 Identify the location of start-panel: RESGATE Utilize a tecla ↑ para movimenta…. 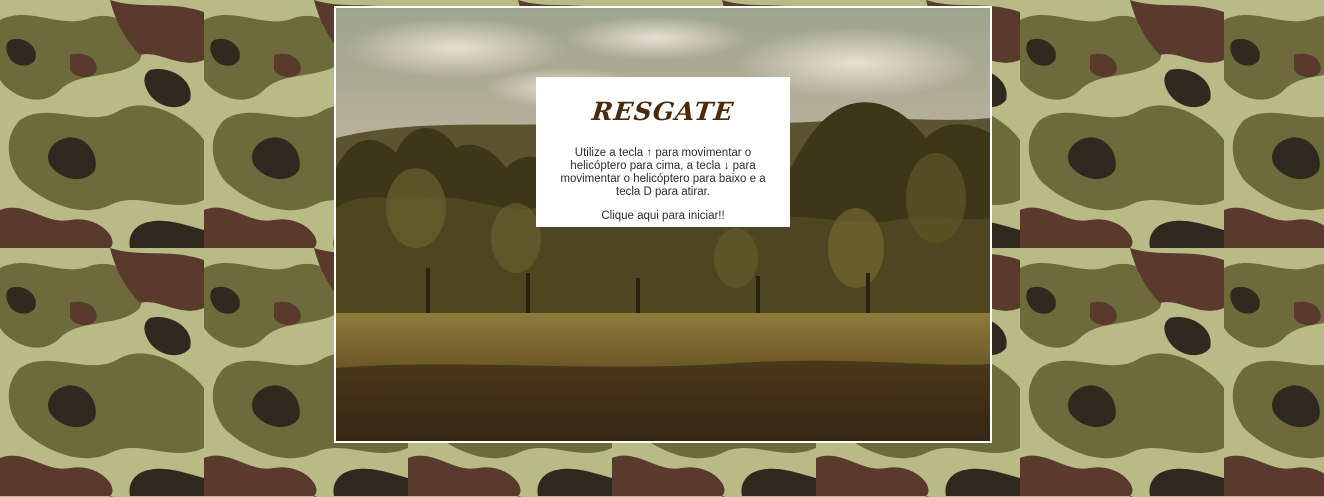
(663, 152).